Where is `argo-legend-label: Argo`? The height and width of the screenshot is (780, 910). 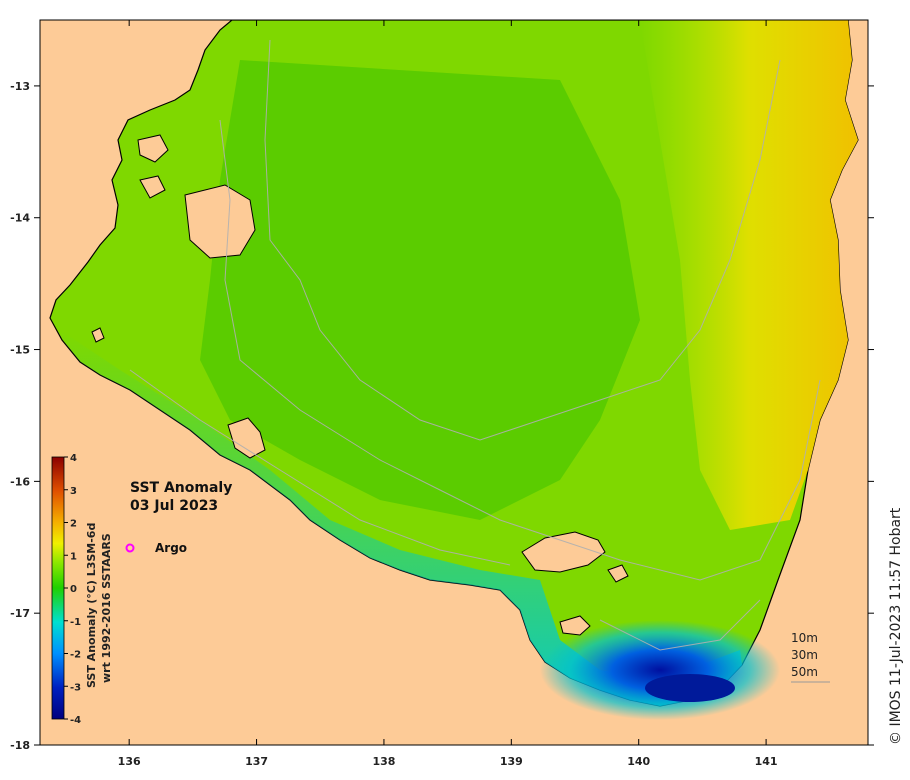
argo-legend-label: Argo is located at coordinates (171, 548).